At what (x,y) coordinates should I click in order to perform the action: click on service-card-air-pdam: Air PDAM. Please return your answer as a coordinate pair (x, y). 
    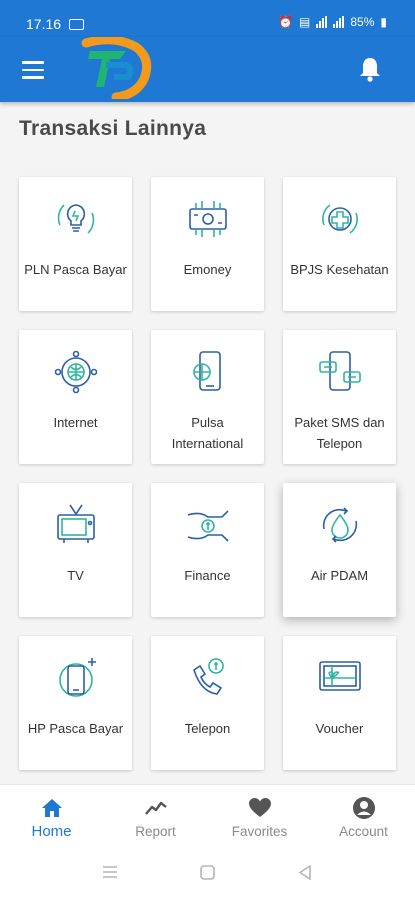
    Looking at the image, I should click on (339, 550).